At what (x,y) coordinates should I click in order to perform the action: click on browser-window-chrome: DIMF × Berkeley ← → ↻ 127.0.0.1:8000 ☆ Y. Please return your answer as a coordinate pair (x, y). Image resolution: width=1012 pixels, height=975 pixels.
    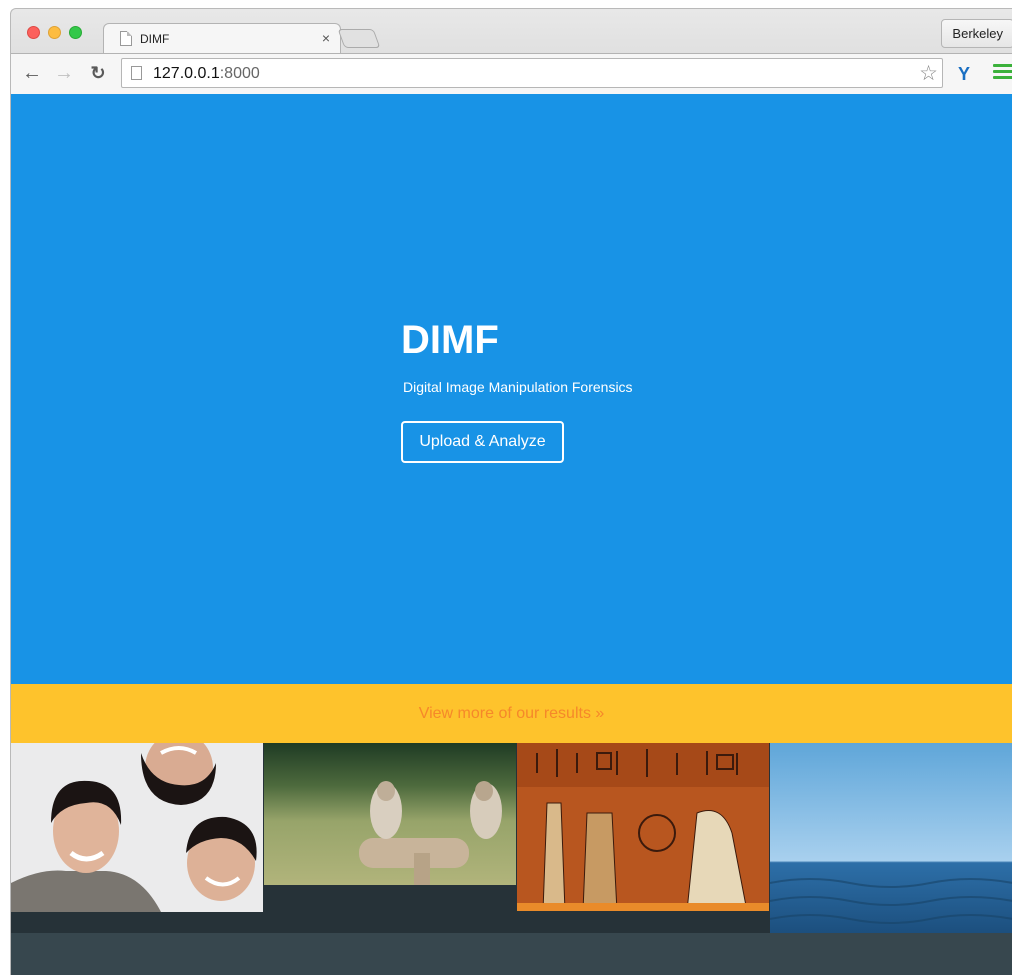
    Looking at the image, I should click on (511, 51).